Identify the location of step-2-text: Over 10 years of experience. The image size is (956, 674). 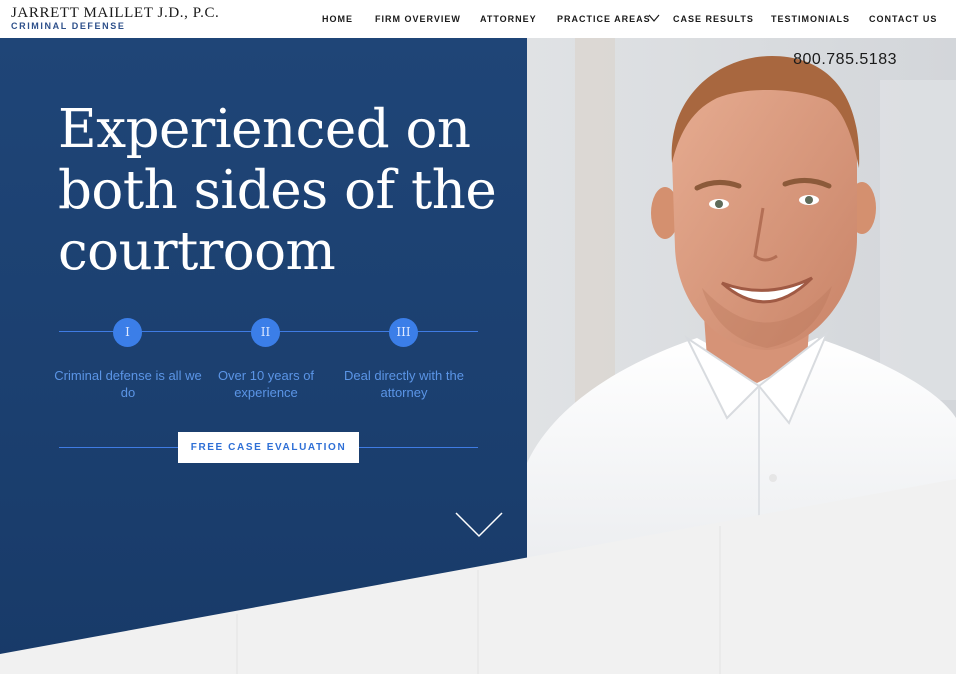
(266, 384).